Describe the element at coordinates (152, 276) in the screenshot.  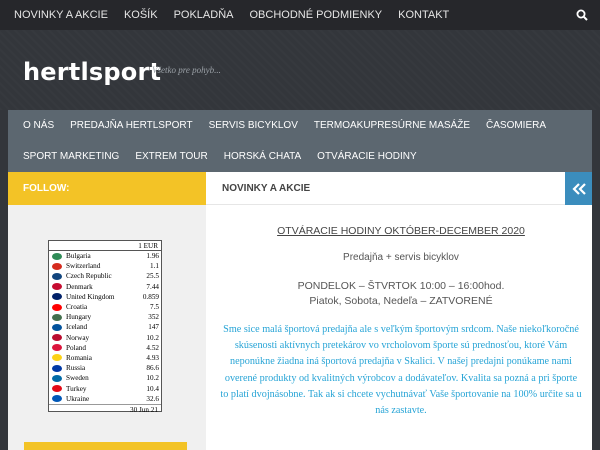
I see `currency-value: 25.5` at that location.